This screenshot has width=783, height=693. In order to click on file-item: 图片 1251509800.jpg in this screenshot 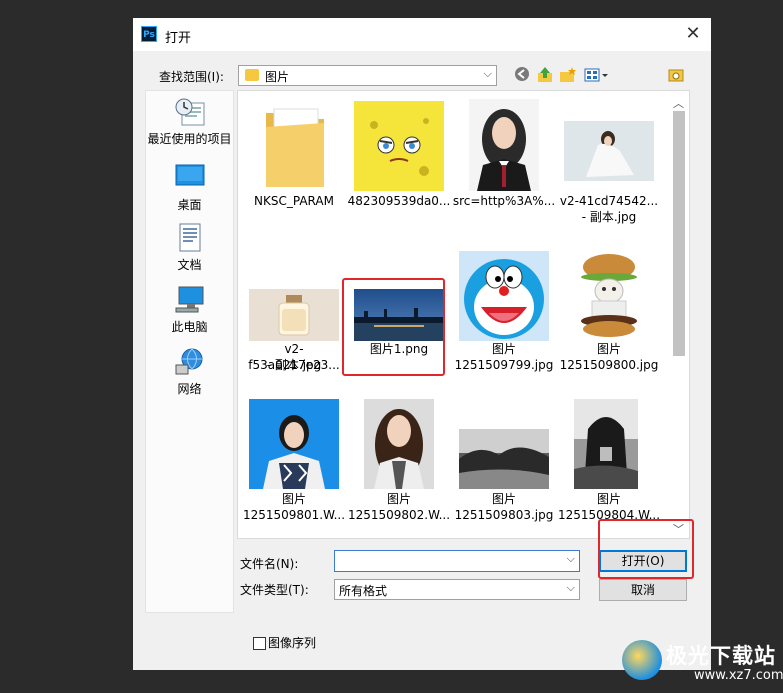, I will do `click(609, 314)`.